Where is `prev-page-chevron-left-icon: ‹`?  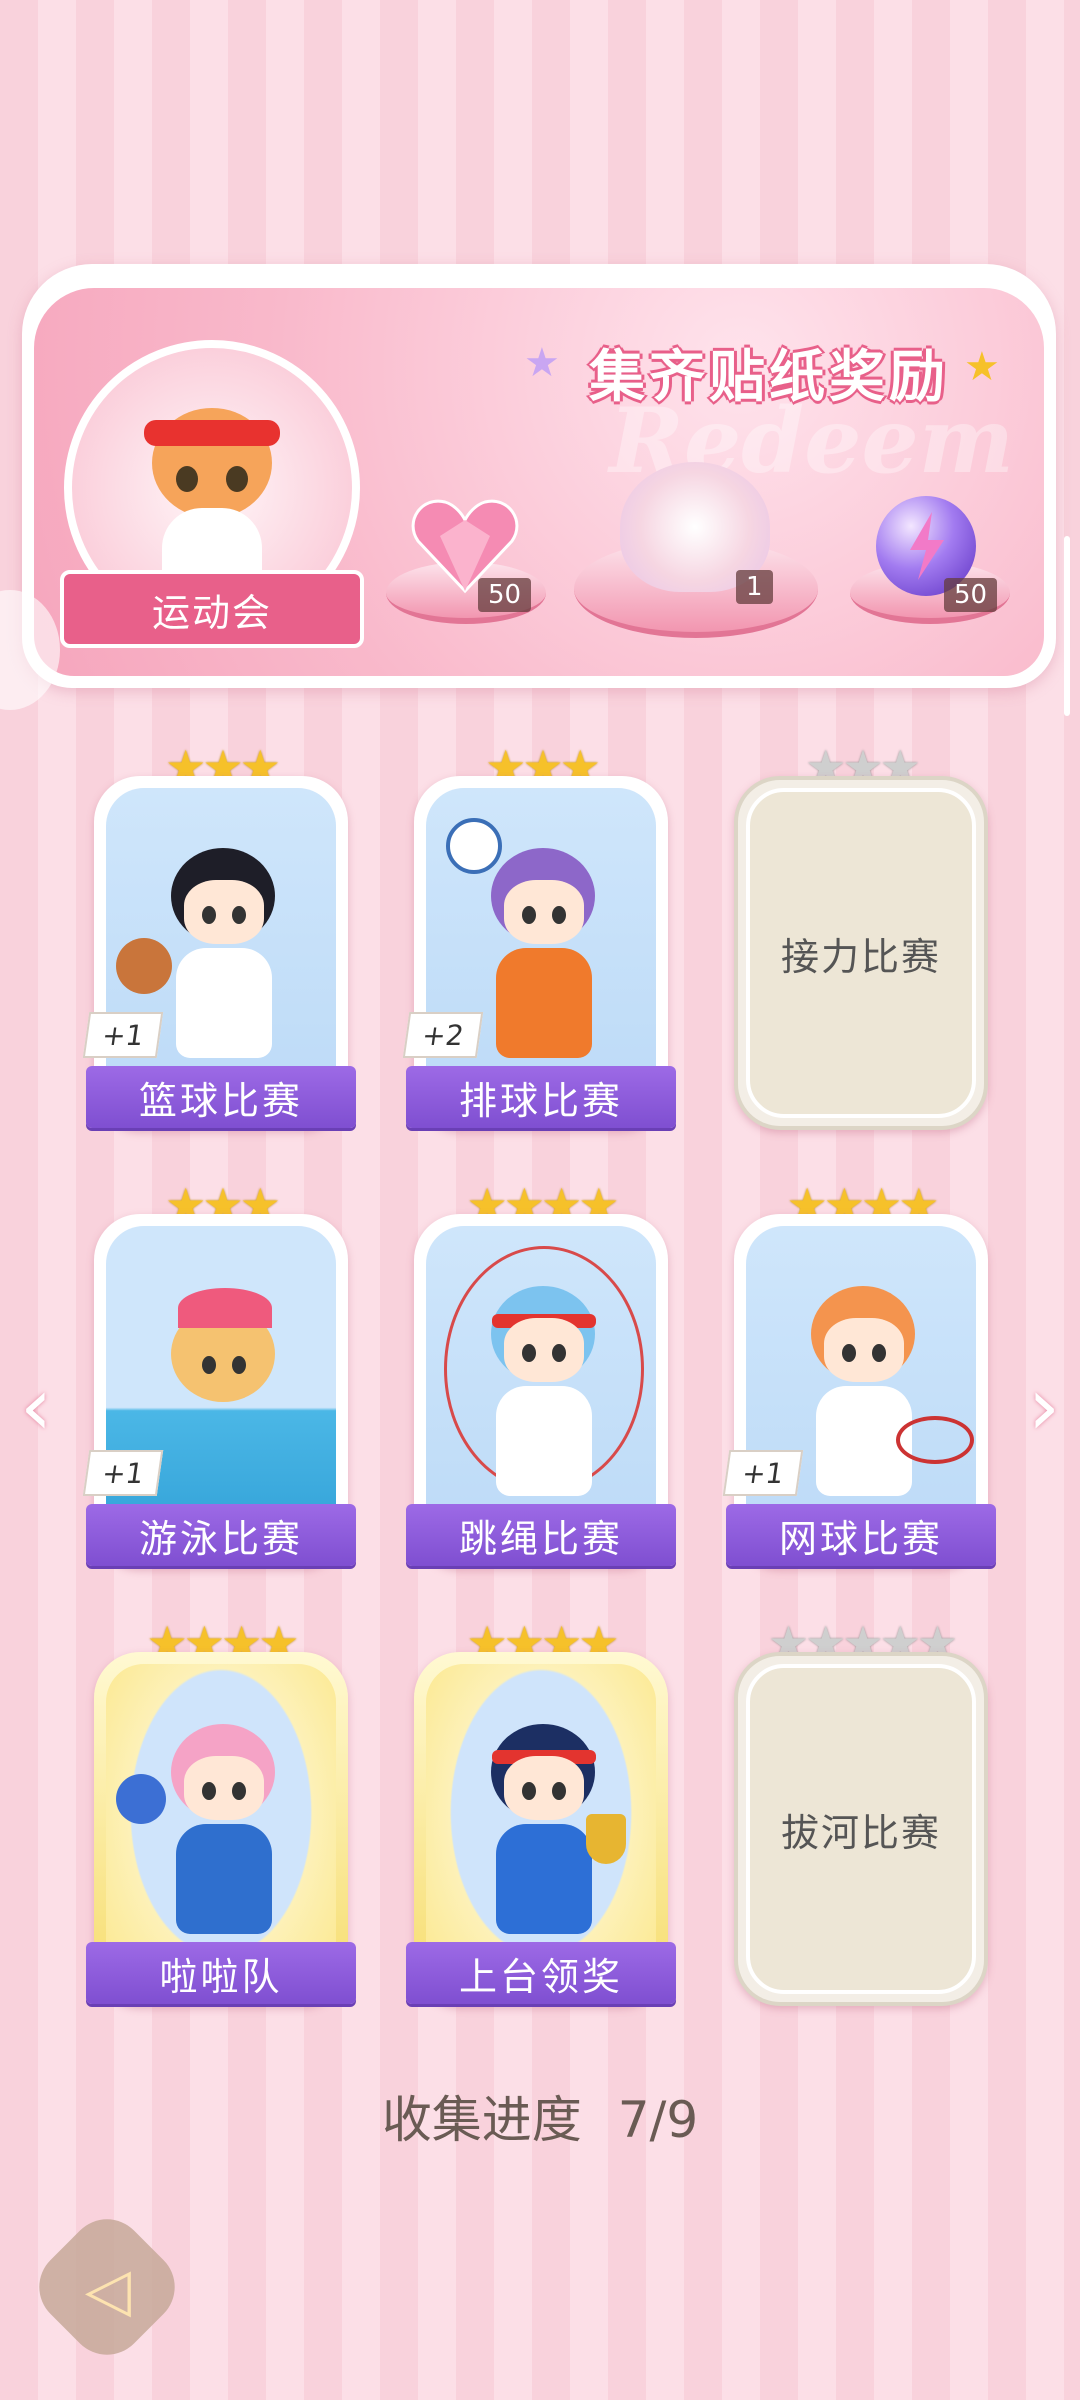 prev-page-chevron-left-icon: ‹ is located at coordinates (36, 1406).